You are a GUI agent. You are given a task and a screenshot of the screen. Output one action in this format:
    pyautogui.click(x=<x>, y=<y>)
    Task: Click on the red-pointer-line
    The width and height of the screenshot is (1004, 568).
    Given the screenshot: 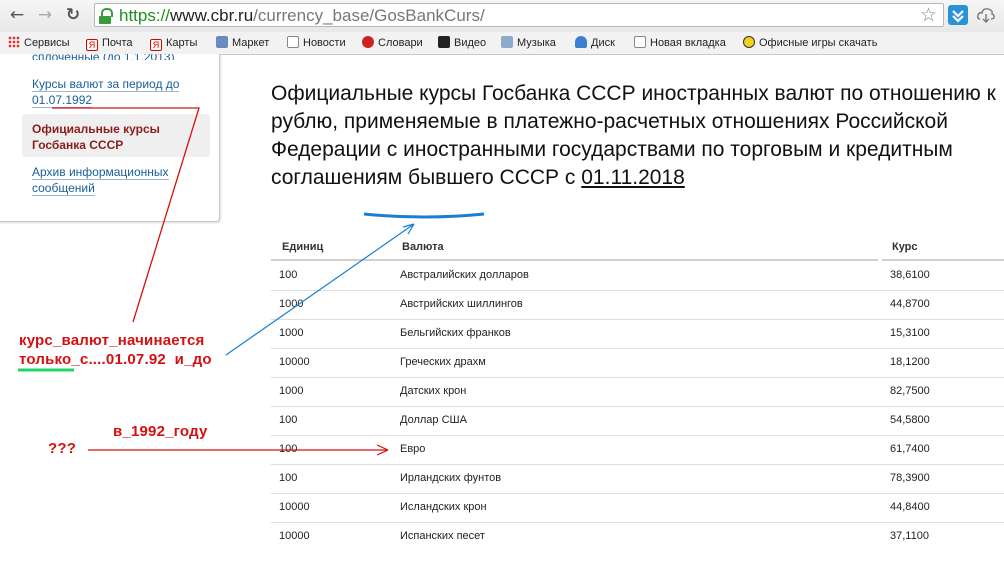 What is the action you would take?
    pyautogui.click(x=126, y=215)
    